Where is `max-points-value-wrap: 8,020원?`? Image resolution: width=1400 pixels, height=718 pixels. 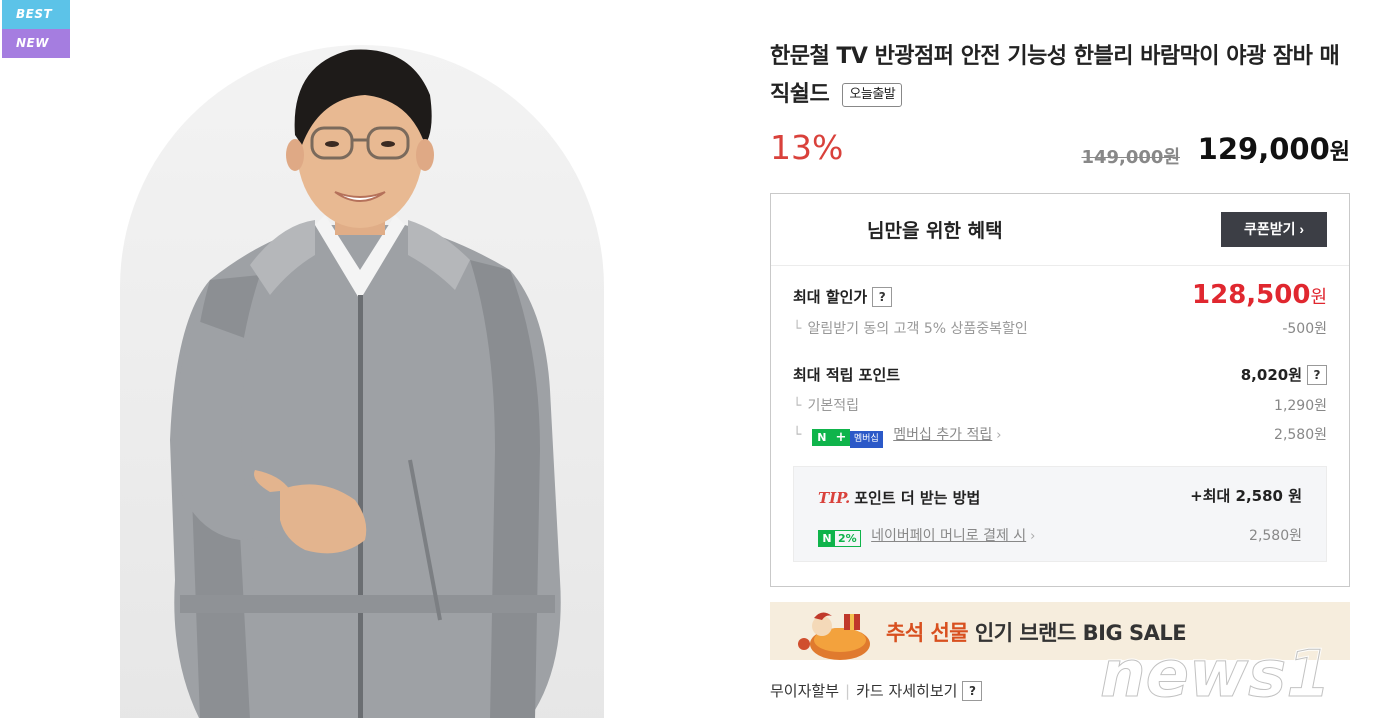
max-points-value-wrap: 8,020원? is located at coordinates (1284, 374).